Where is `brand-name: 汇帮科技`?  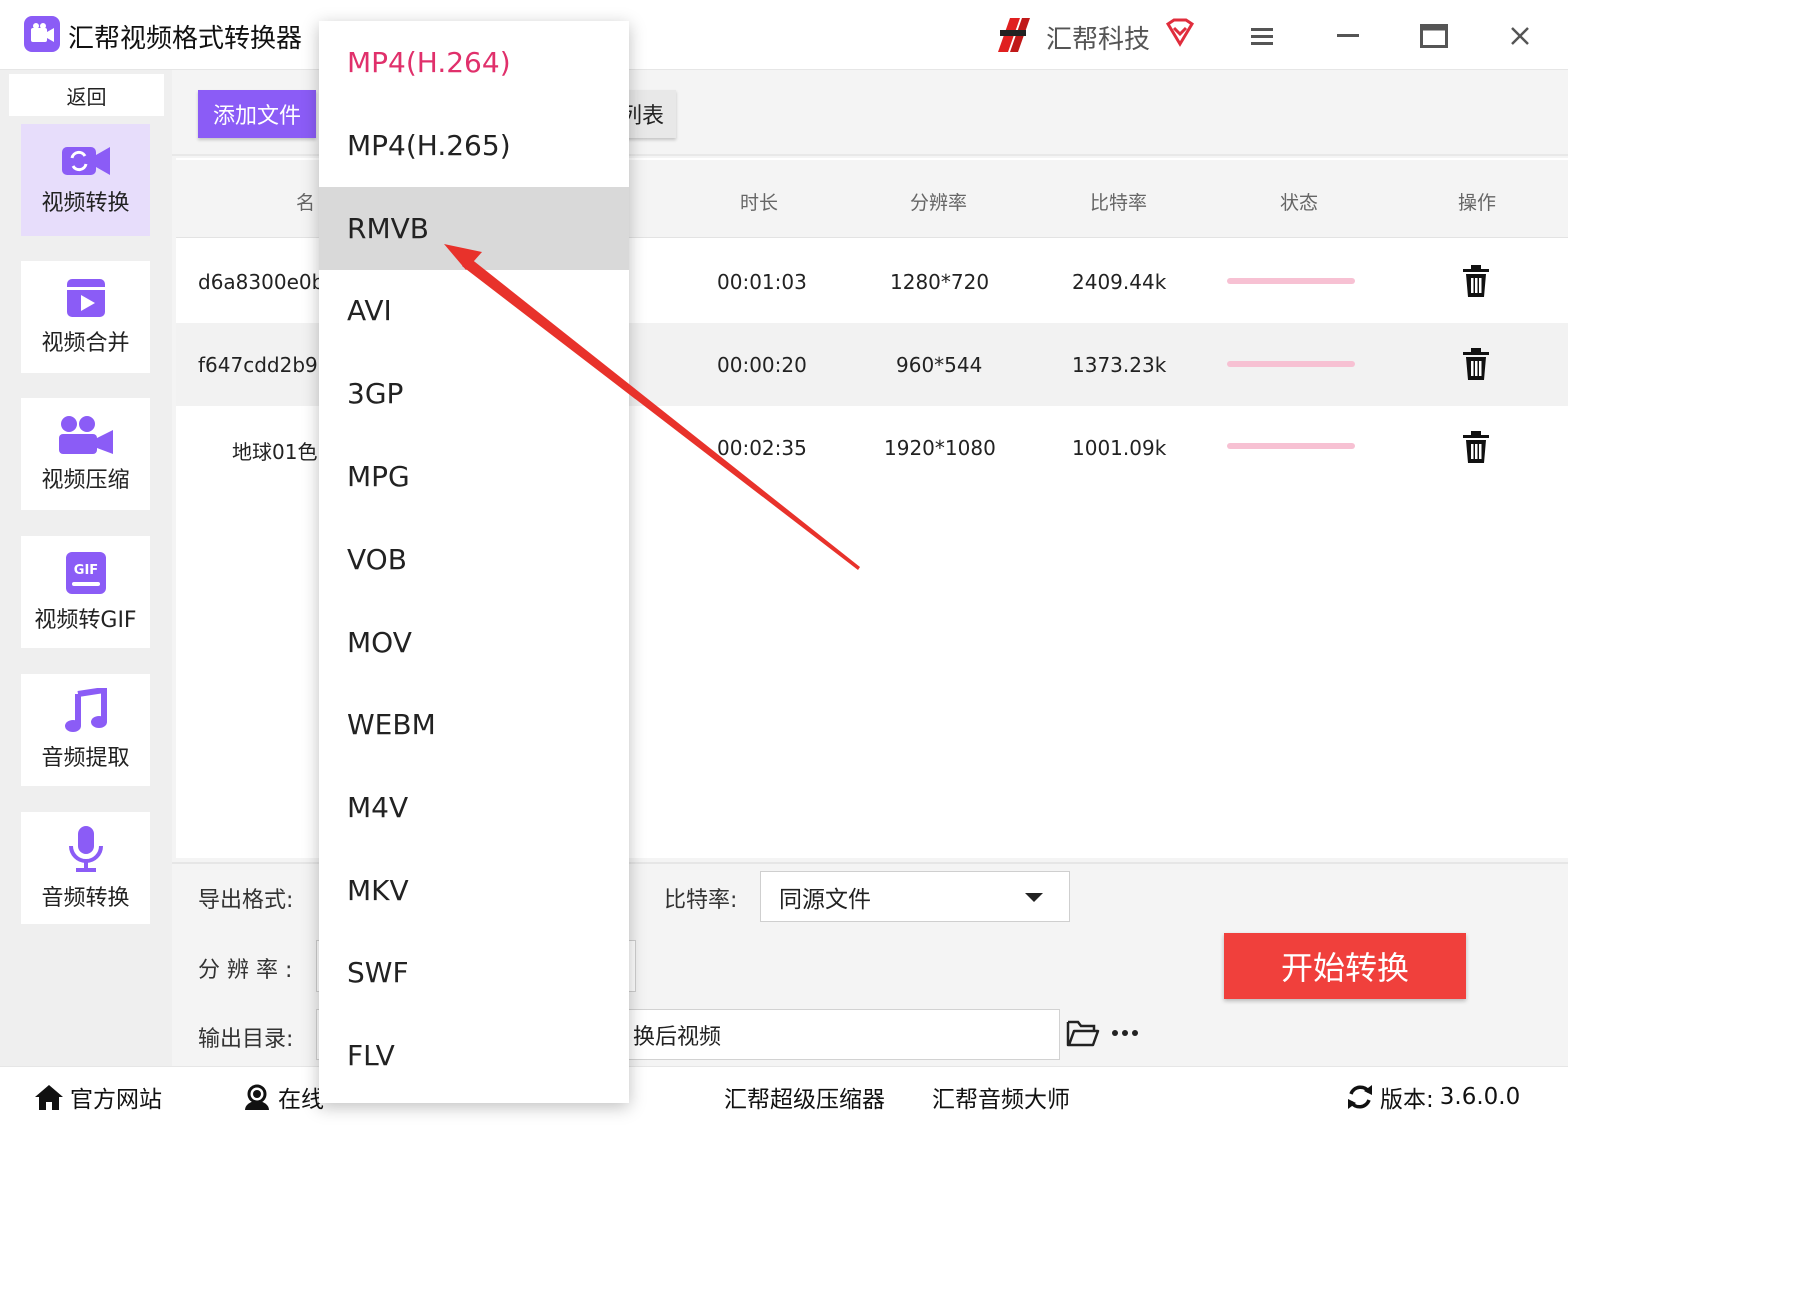 brand-name: 汇帮科技 is located at coordinates (1098, 40).